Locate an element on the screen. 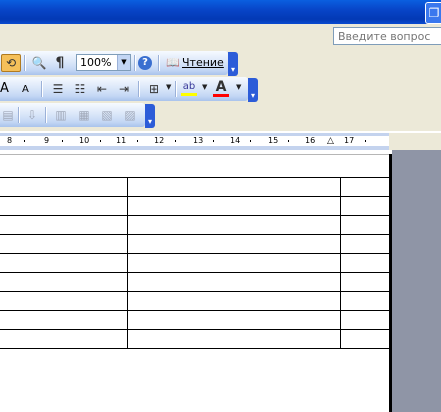 The width and height of the screenshot is (441, 412). ruler-number: 14 is located at coordinates (235, 140).